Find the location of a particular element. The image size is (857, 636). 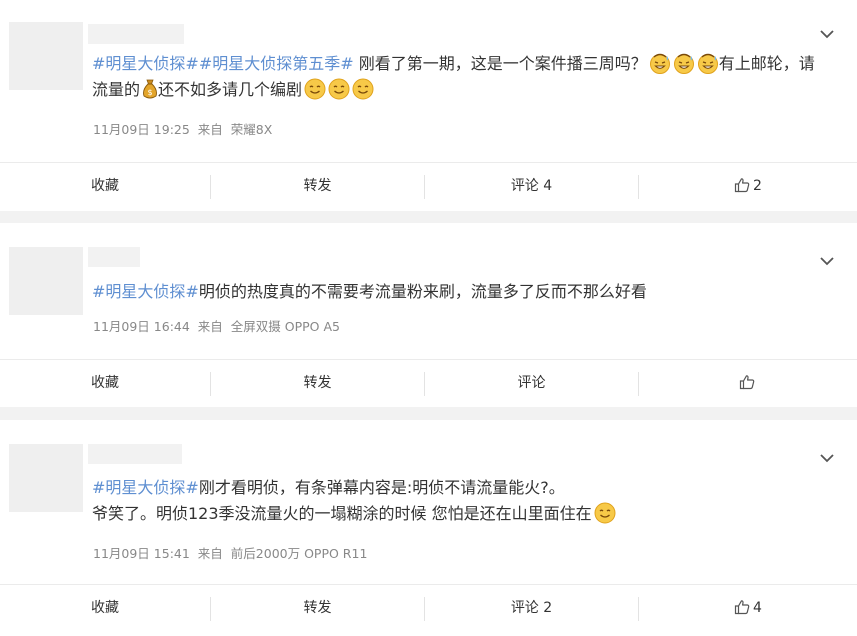

like-button: 2 is located at coordinates (748, 187).